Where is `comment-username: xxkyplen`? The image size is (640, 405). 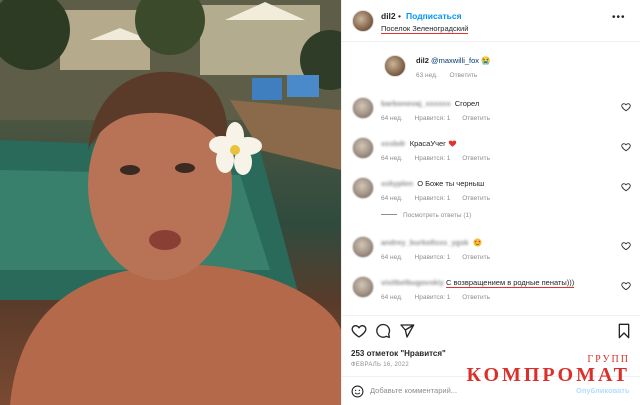
comment-username: xxkyplen is located at coordinates (397, 183).